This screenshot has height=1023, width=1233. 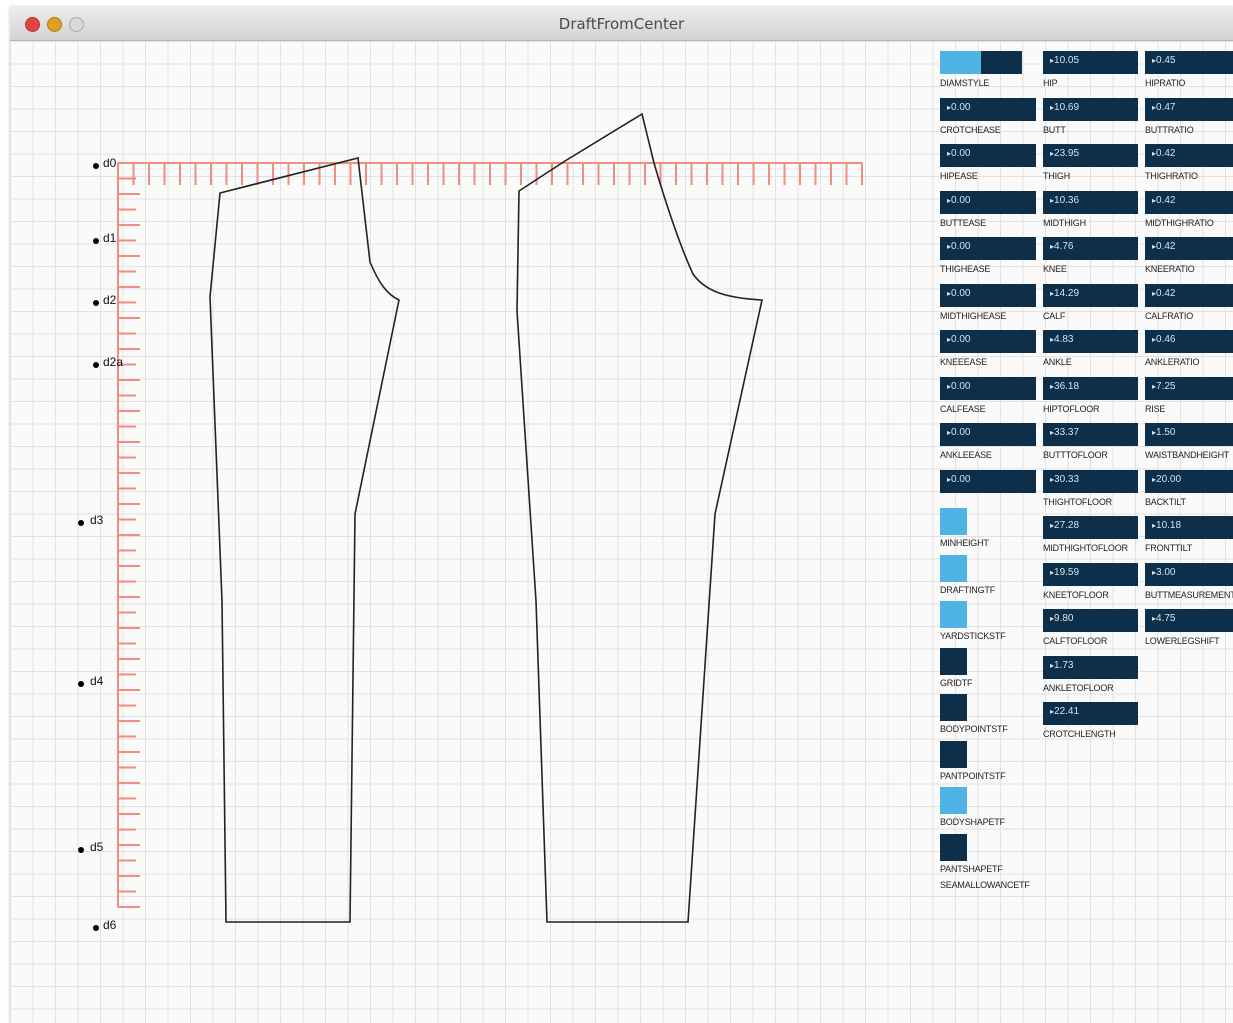 I want to click on slider-label: CALFTOFLOOR, so click(x=1075, y=641).